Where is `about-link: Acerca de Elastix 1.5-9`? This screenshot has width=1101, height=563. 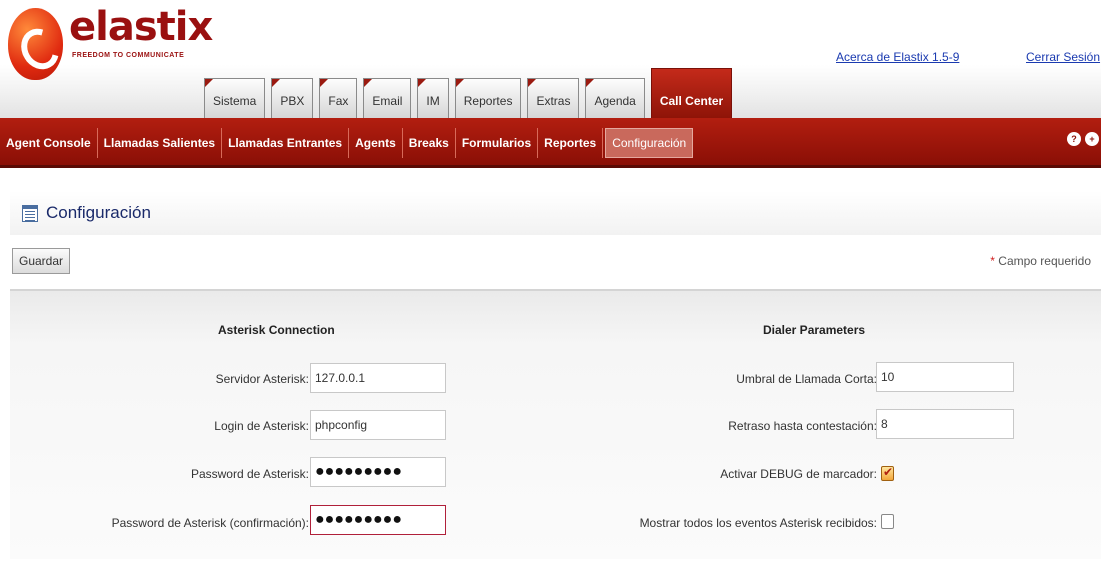 about-link: Acerca de Elastix 1.5-9 is located at coordinates (897, 57).